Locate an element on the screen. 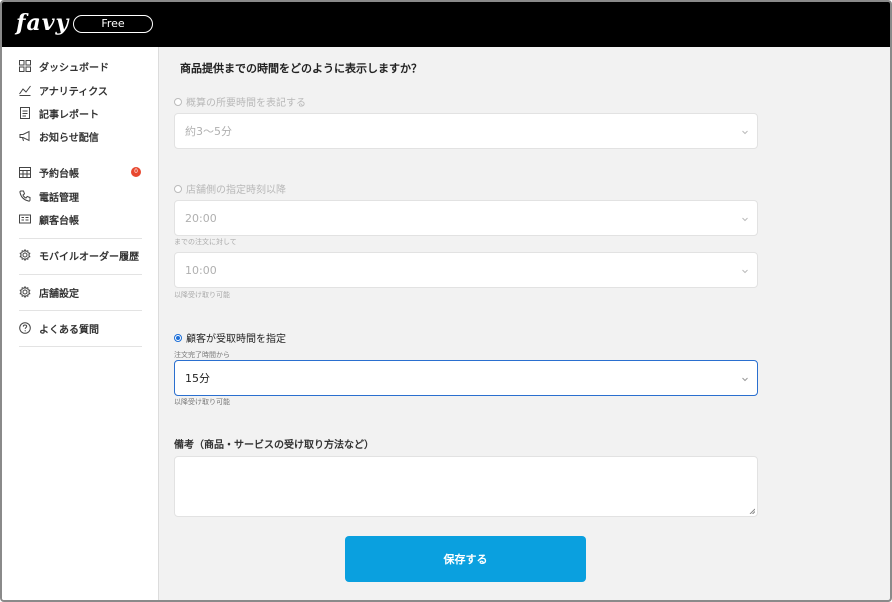  sidebar-item-mobile-order-history: モバイルオーダー履歴 is located at coordinates (79, 255).